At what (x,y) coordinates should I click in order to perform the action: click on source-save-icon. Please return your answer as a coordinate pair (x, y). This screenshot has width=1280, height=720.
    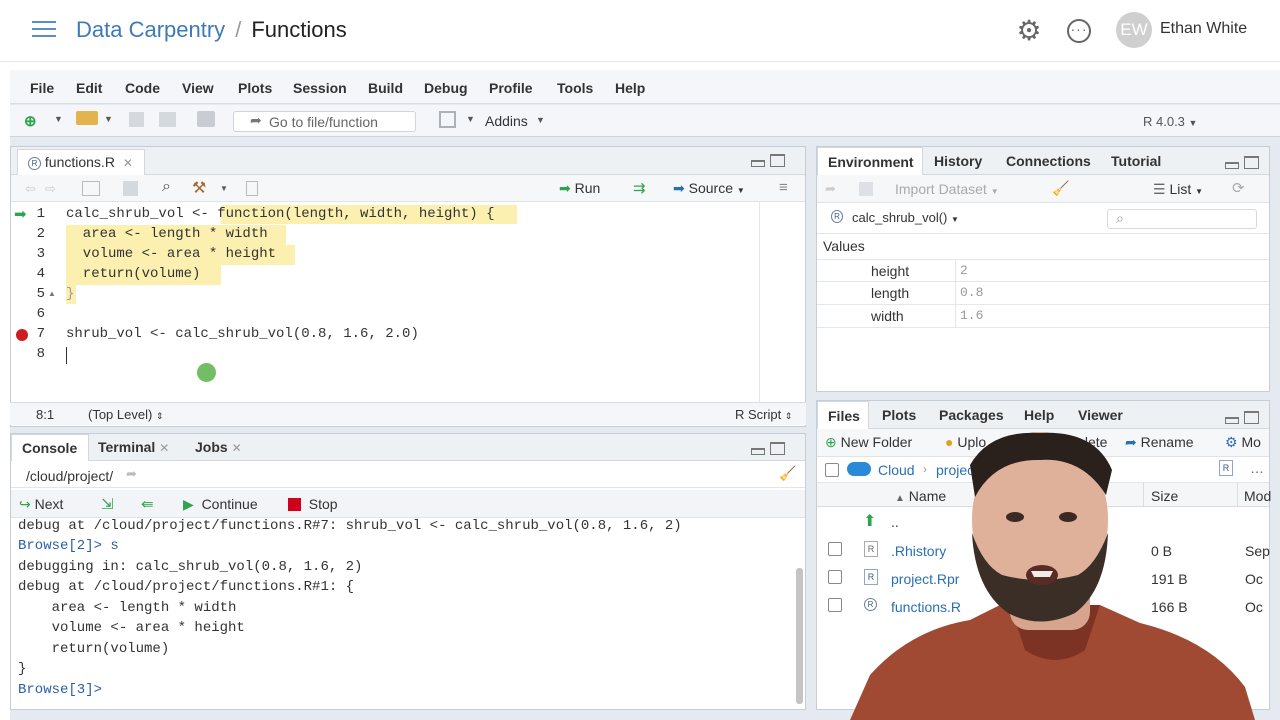
    Looking at the image, I should click on (130, 188).